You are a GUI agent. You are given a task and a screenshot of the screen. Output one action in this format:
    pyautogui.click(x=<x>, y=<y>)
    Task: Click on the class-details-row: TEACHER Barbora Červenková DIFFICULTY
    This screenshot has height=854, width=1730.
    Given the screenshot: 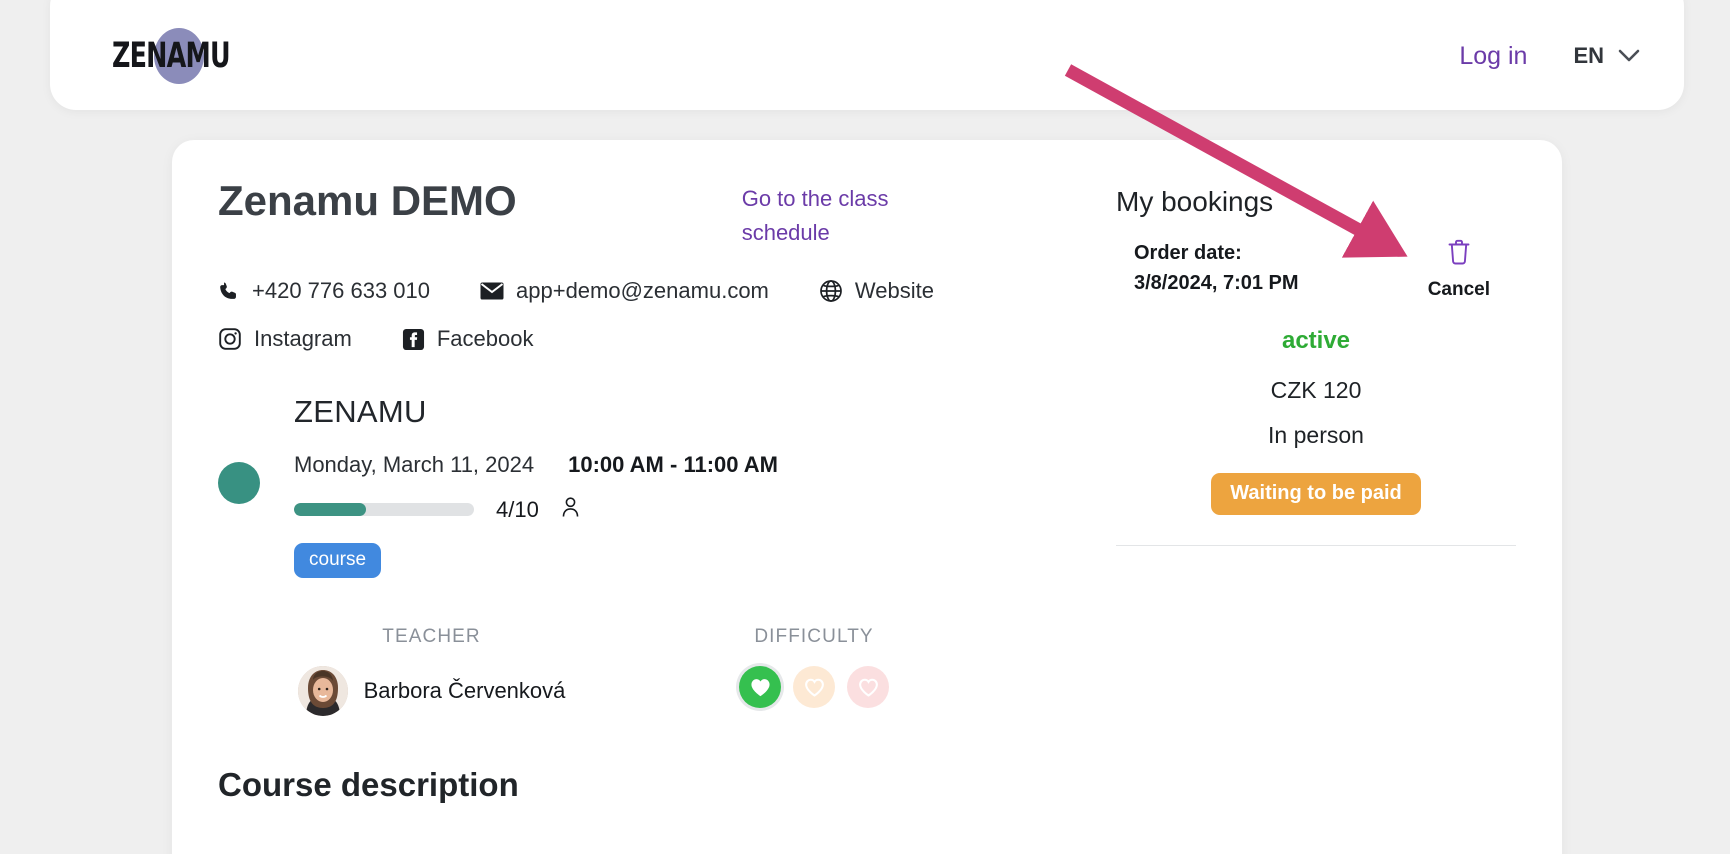 What is the action you would take?
    pyautogui.click(x=867, y=671)
    